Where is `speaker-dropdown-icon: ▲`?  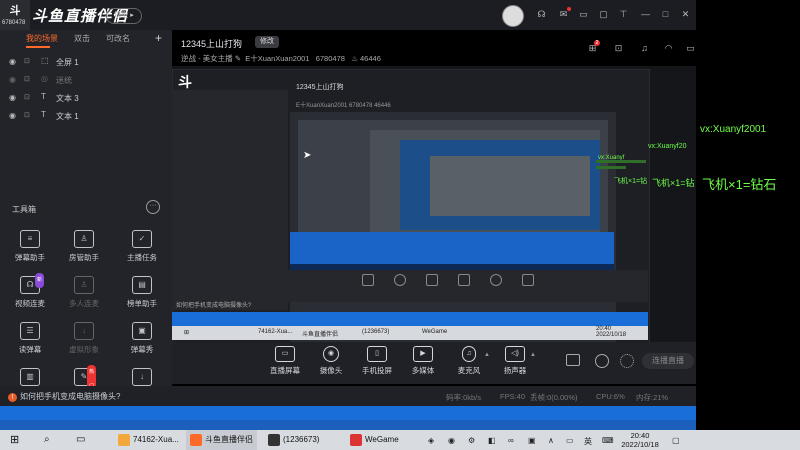 speaker-dropdown-icon: ▲ is located at coordinates (533, 355).